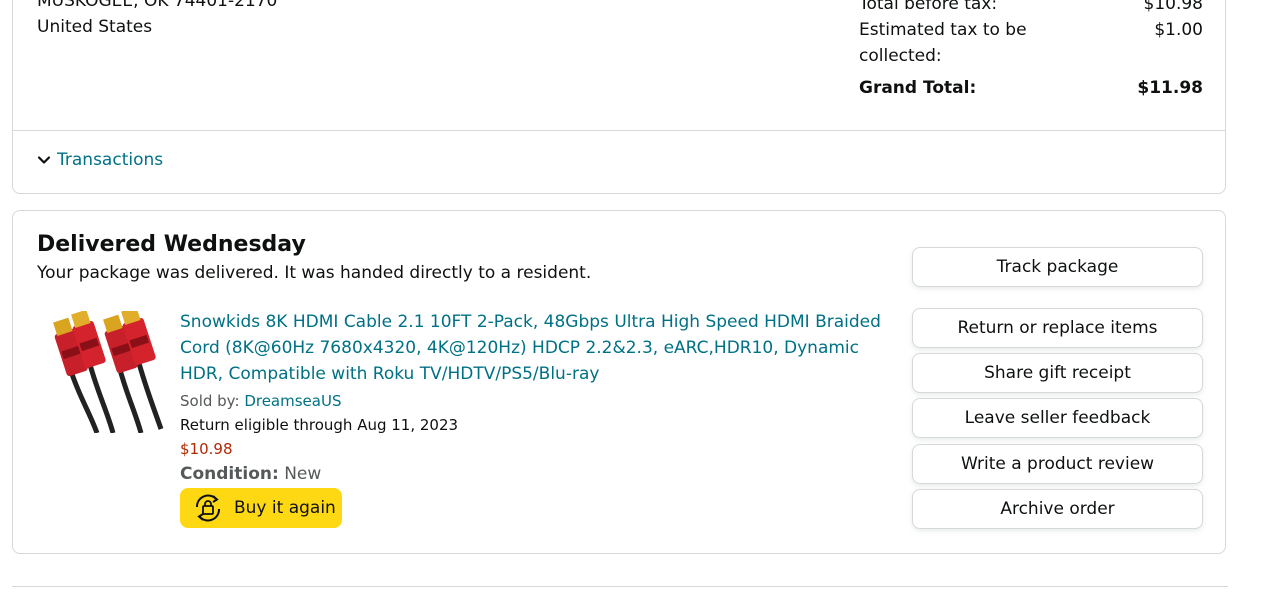 This screenshot has height=607, width=1280. Describe the element at coordinates (210, 401) in the screenshot. I see `sold-by-label: Sold by:` at that location.